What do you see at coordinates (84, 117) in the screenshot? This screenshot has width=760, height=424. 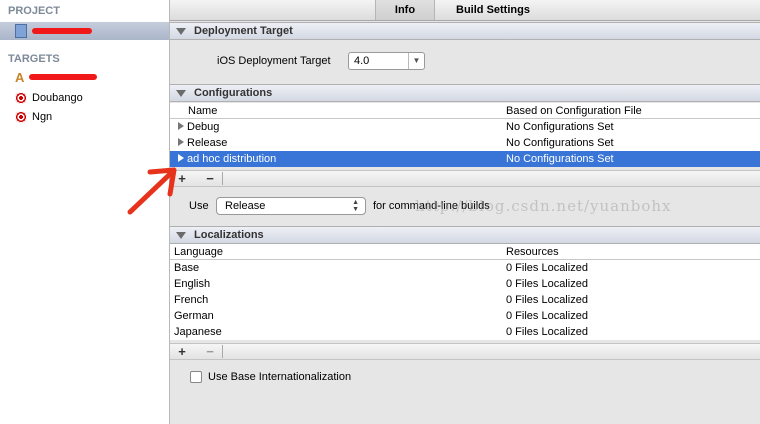 I see `target-item-ngn: Ngn` at bounding box center [84, 117].